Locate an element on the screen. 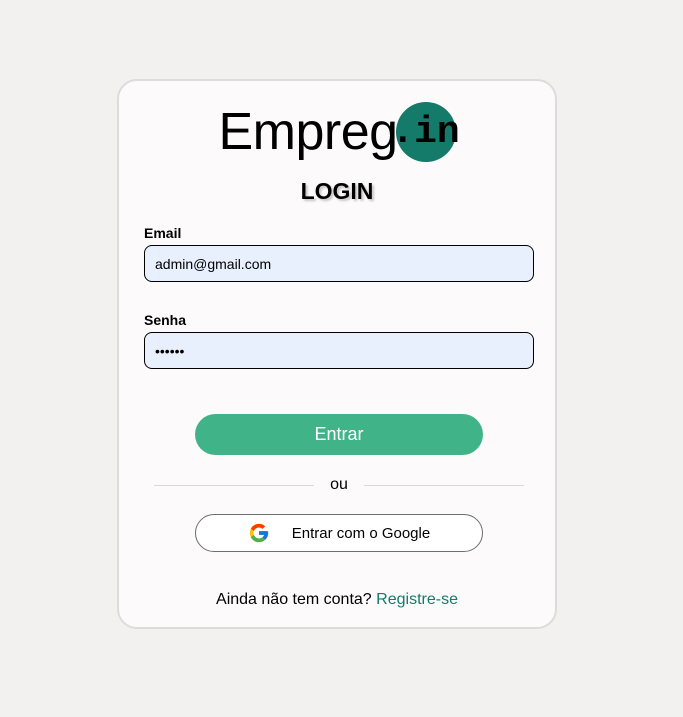 This screenshot has width=683, height=717. google-login-button: Entrar com o Google is located at coordinates (339, 533).